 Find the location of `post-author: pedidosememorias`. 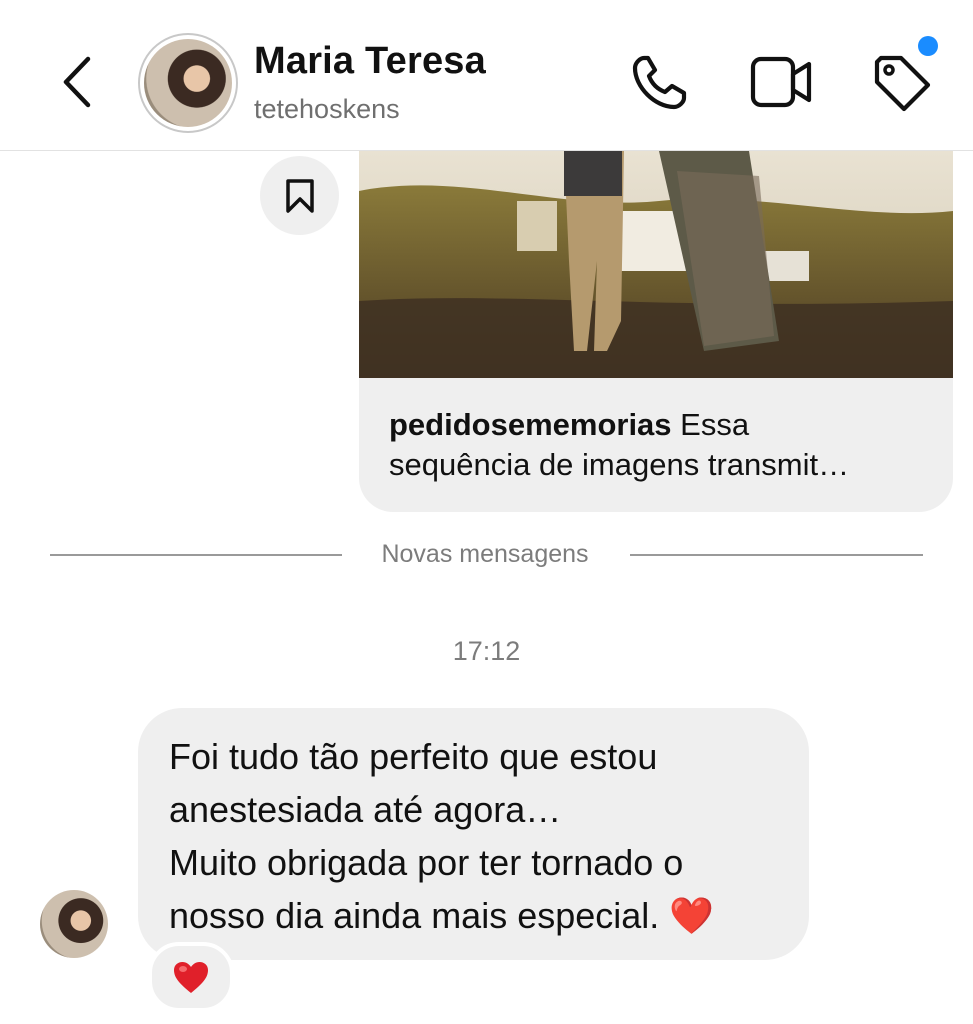

post-author: pedidosememorias is located at coordinates (530, 424).